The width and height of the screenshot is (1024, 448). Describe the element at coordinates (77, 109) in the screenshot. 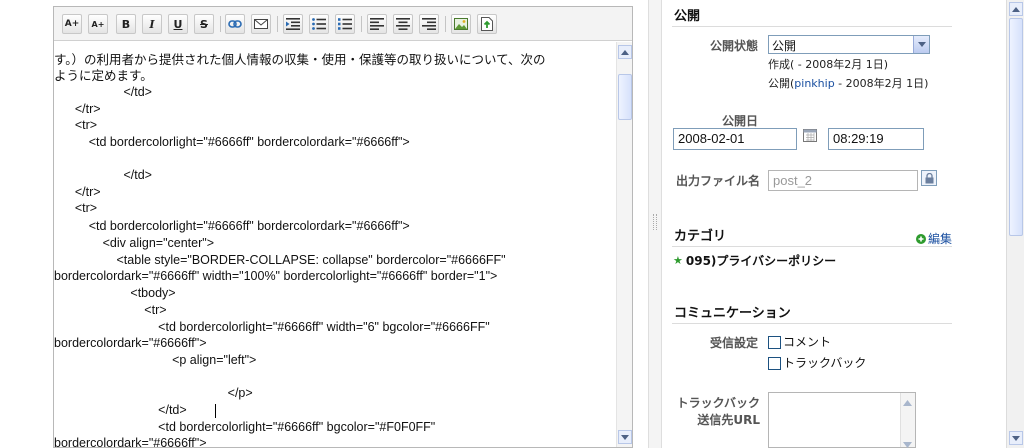

I see `code-line: </tr>` at that location.